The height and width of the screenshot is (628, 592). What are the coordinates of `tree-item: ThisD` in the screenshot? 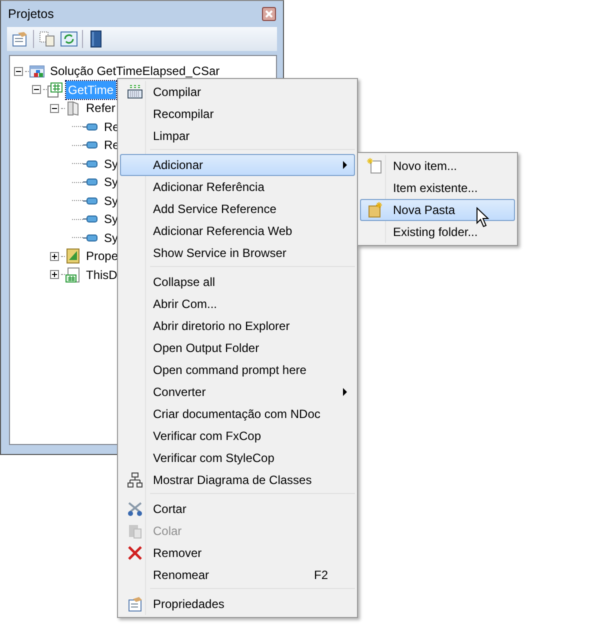 It's located at (102, 275).